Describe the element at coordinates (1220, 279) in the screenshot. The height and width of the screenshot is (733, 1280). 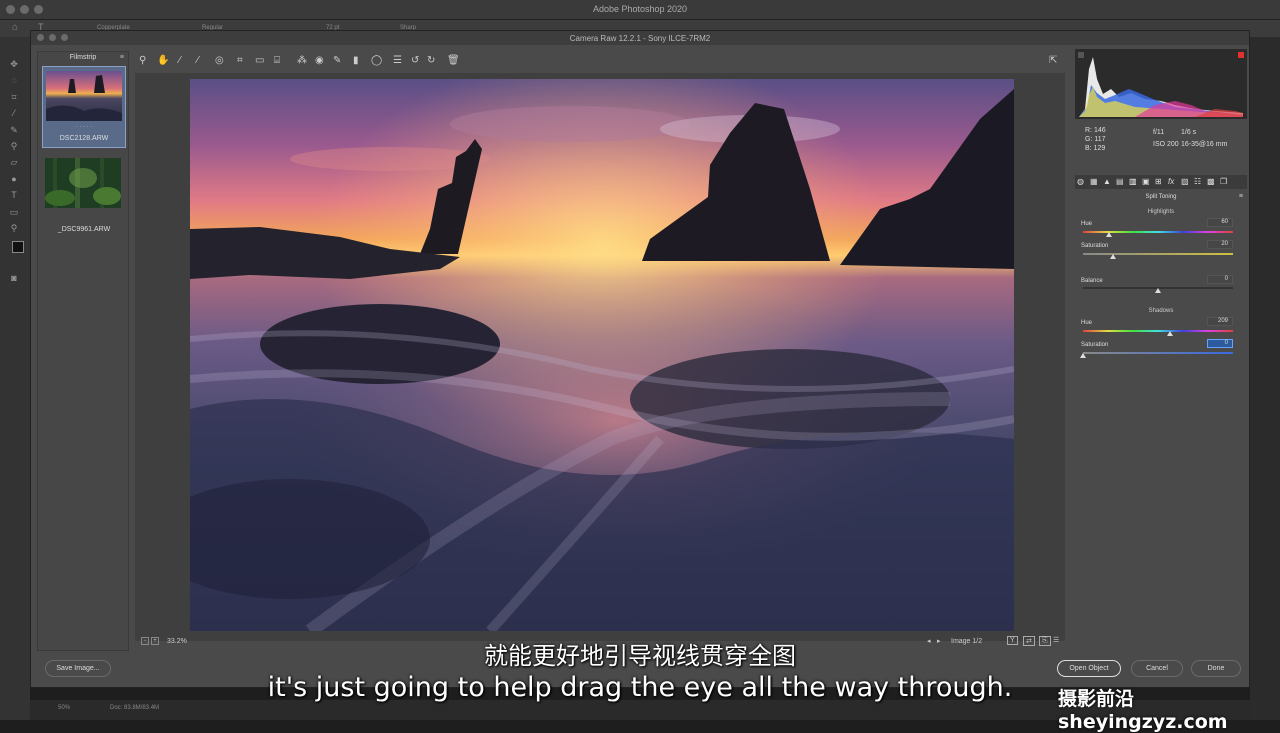
I see `balance-value: 0` at that location.